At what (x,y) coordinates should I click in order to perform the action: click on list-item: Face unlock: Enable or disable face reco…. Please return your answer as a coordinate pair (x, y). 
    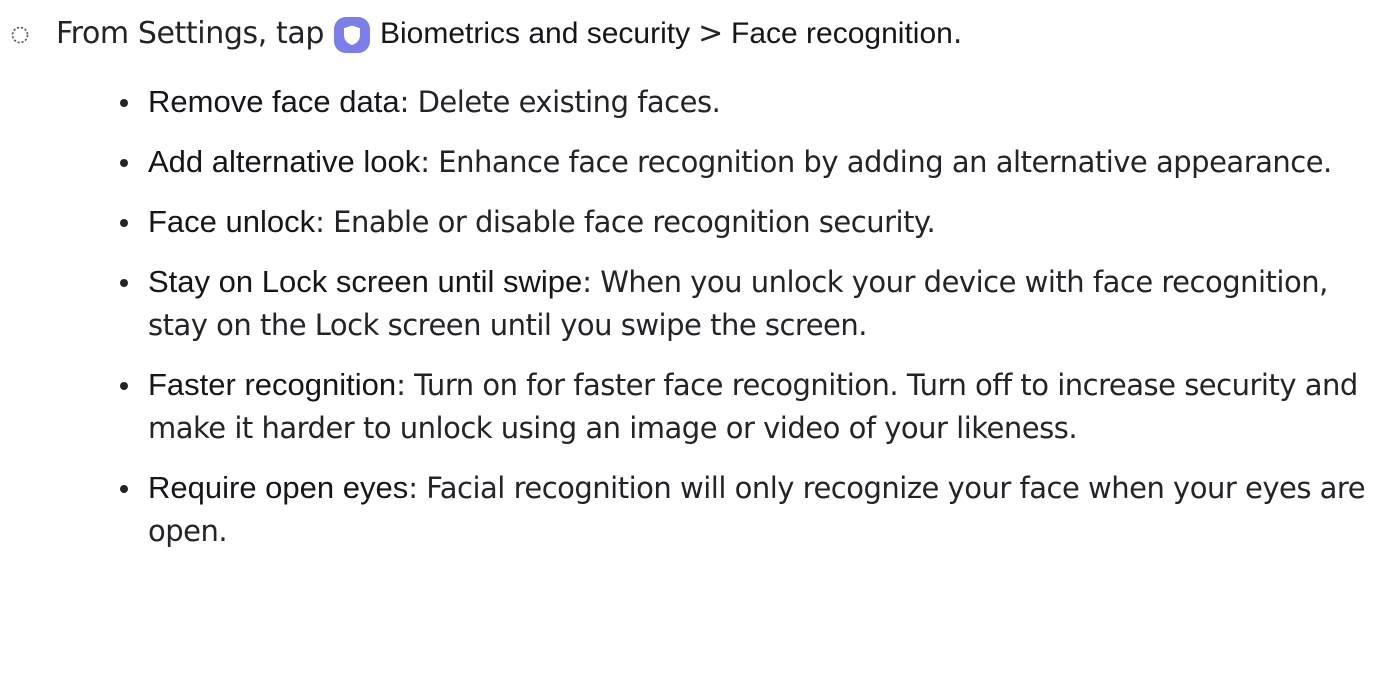
    Looking at the image, I should click on (743, 222).